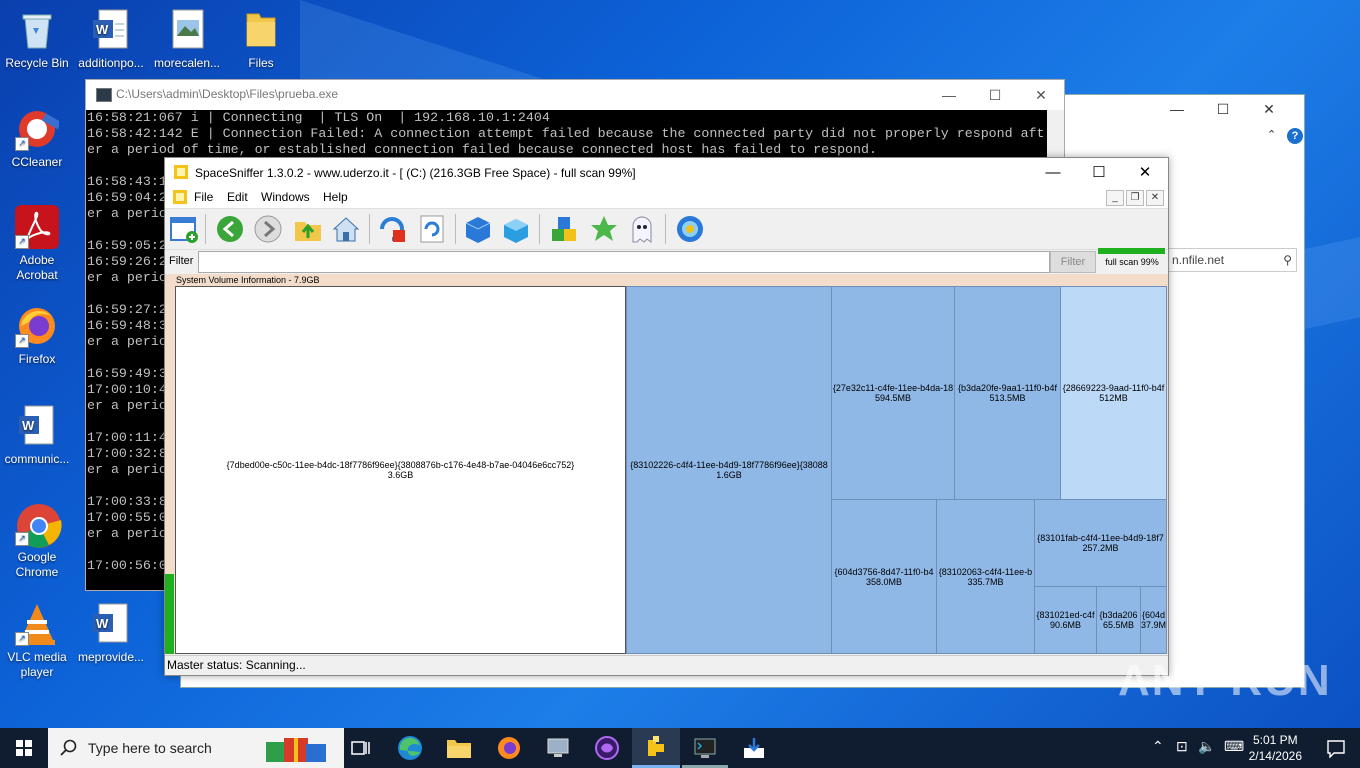 This screenshot has width=1360, height=768. Describe the element at coordinates (1275, 748) in the screenshot. I see `clock: 5:01 PM 2/14/2026` at that location.